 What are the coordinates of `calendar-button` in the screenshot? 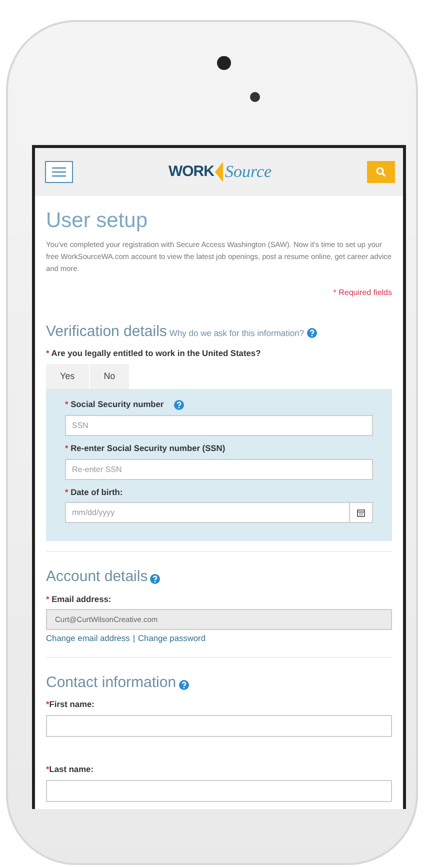 It's located at (361, 513).